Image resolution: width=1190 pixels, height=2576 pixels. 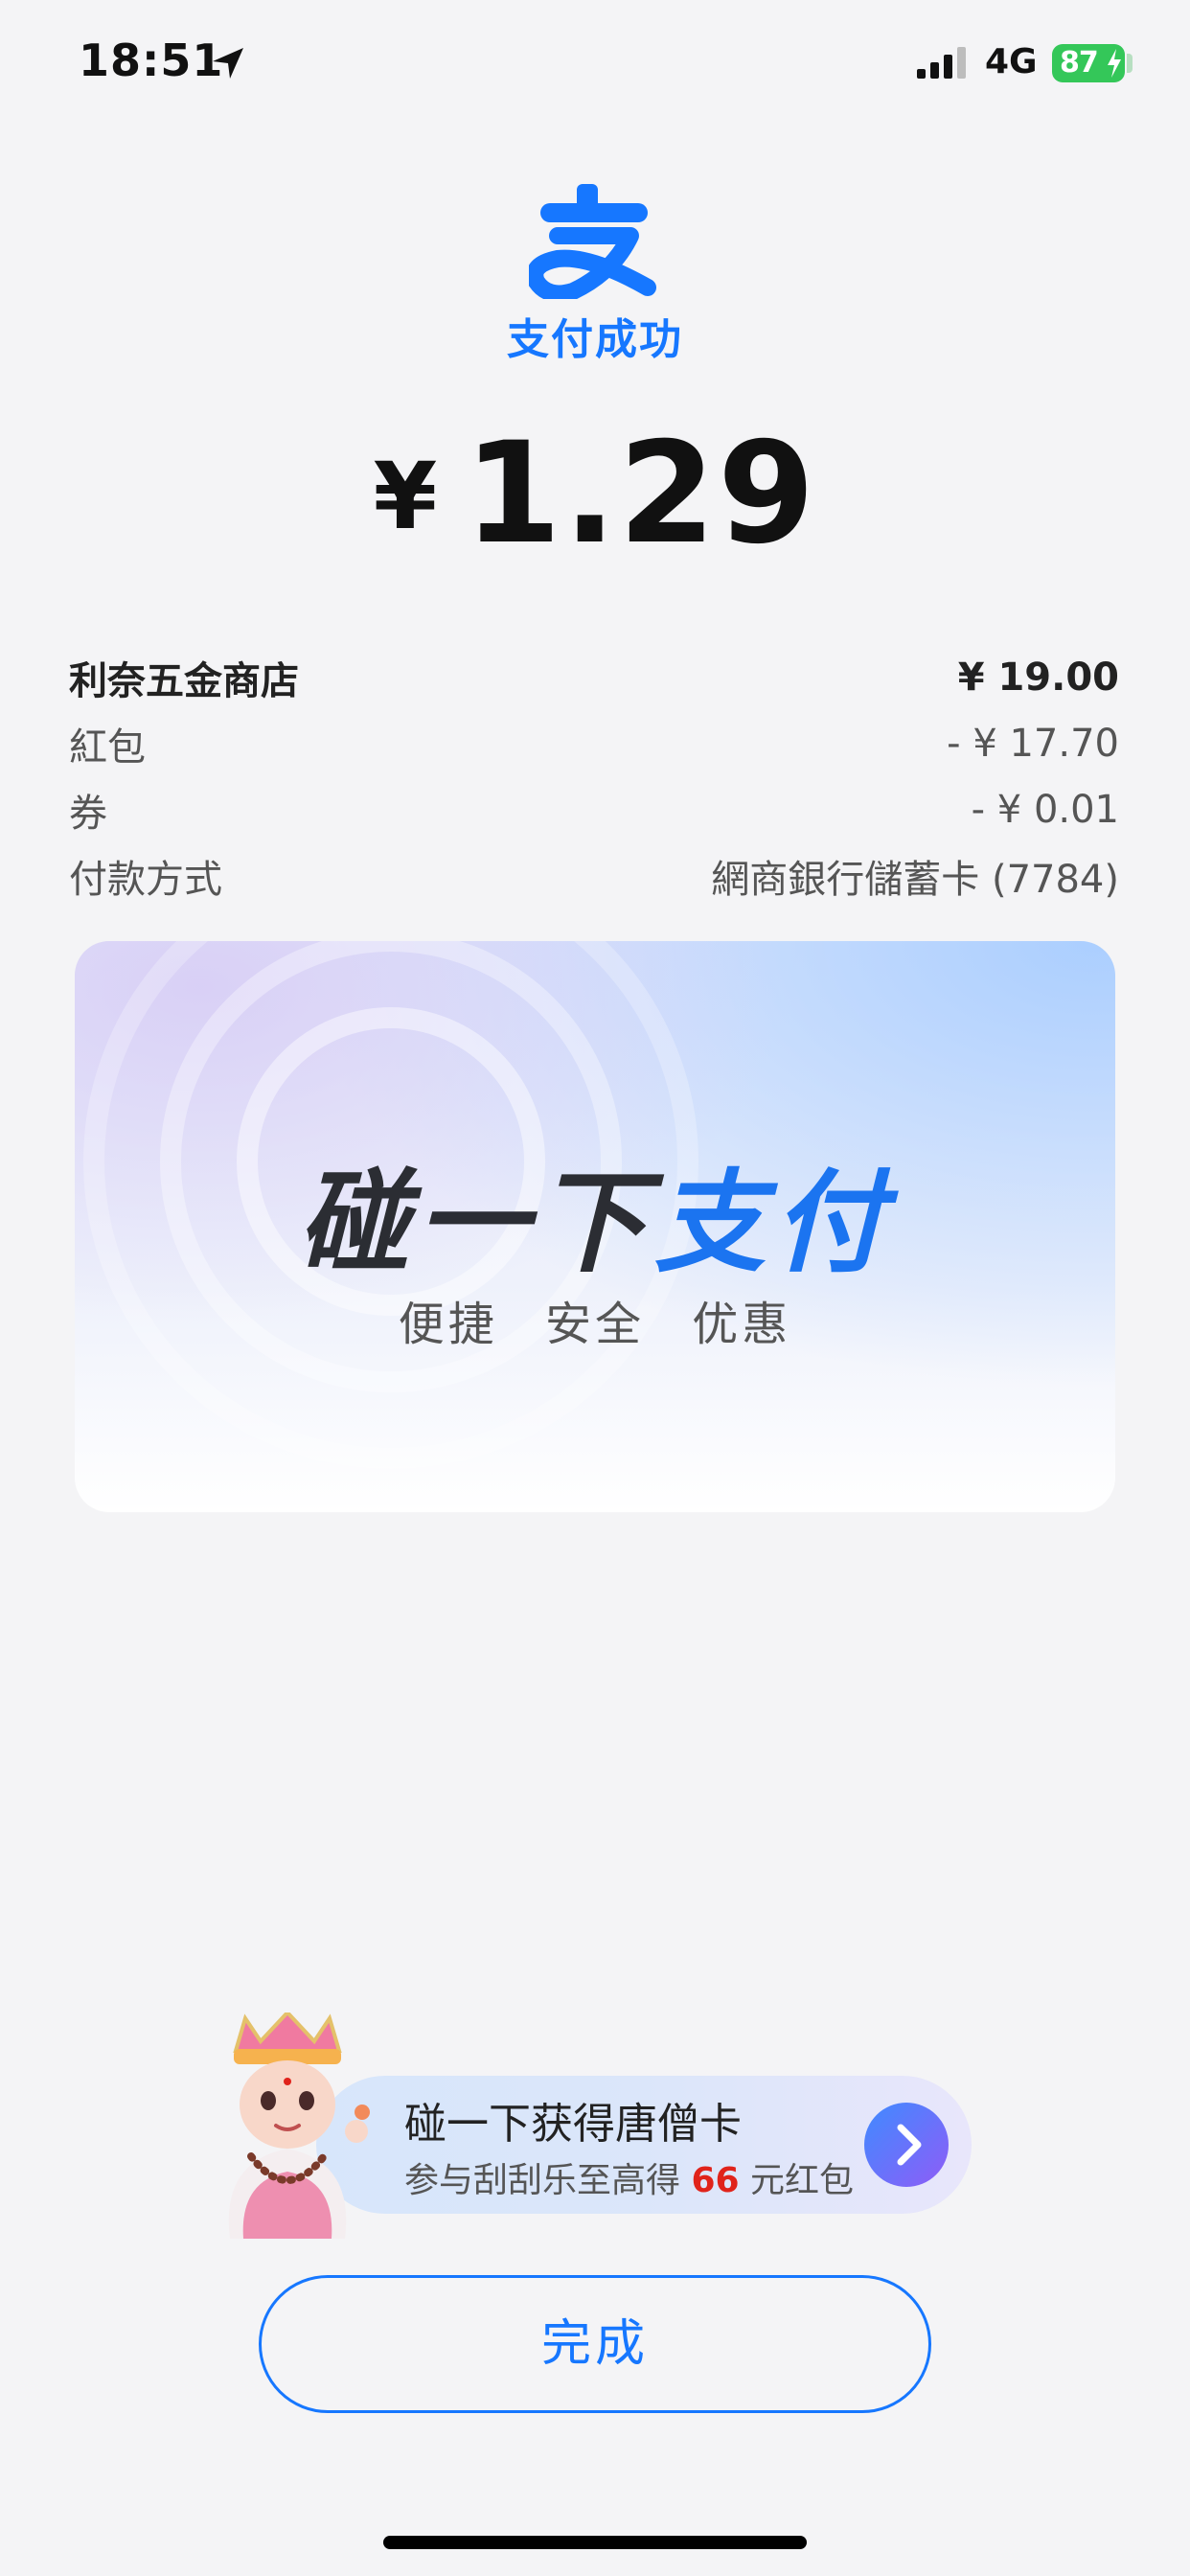 What do you see at coordinates (151, 60) in the screenshot?
I see `status-time: 18:51` at bounding box center [151, 60].